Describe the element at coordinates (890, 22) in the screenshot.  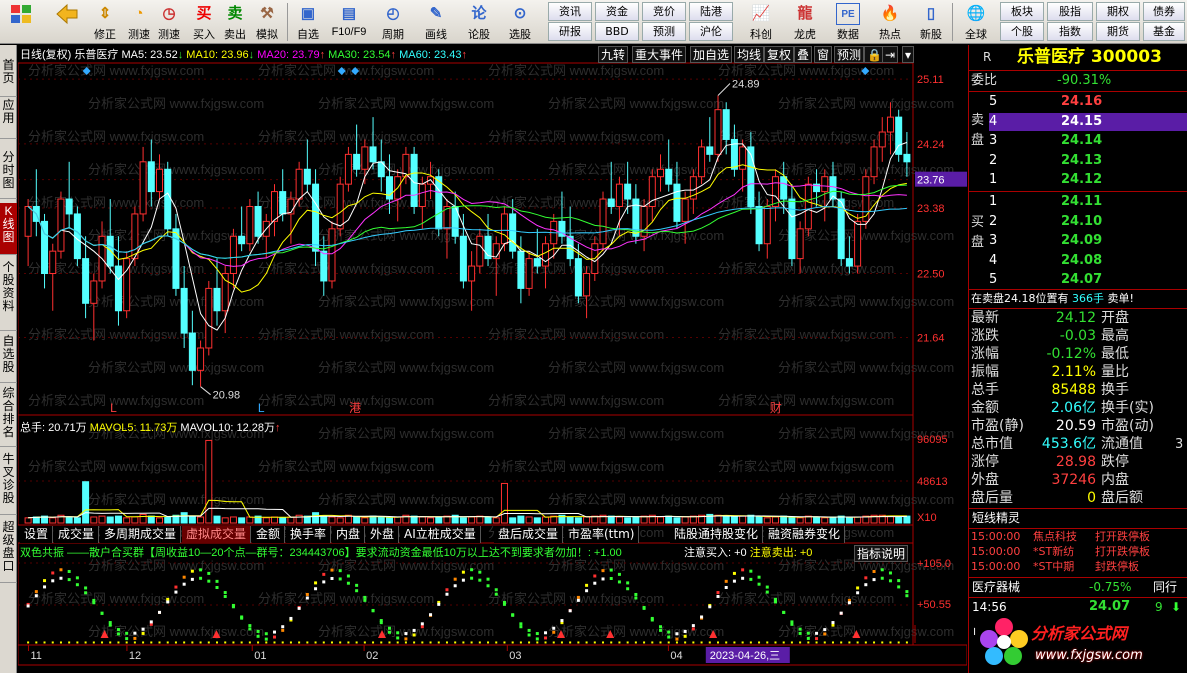
I see `hot-button: 🔥 热点` at that location.